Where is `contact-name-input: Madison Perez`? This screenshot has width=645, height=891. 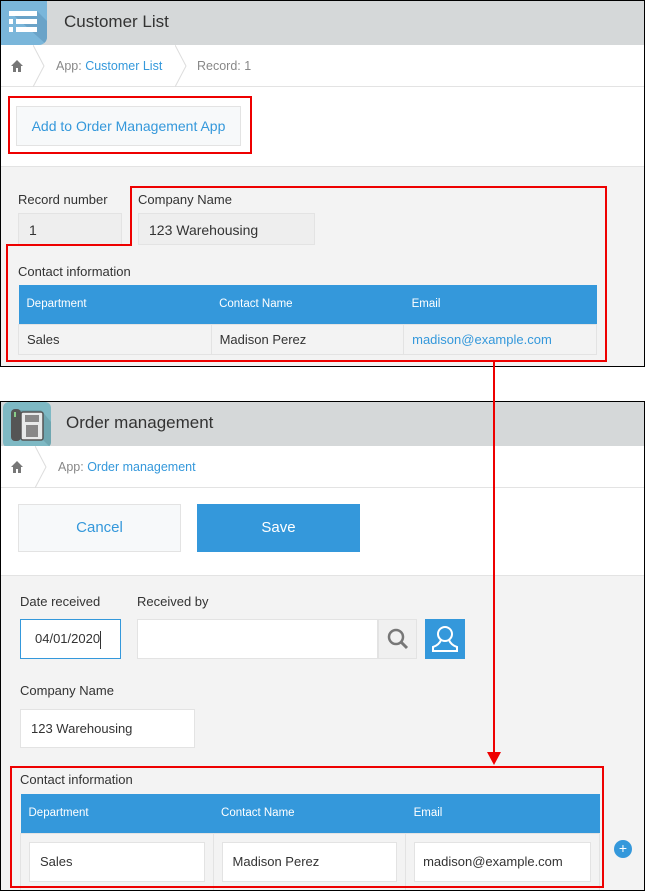
contact-name-input: Madison Perez is located at coordinates (309, 862).